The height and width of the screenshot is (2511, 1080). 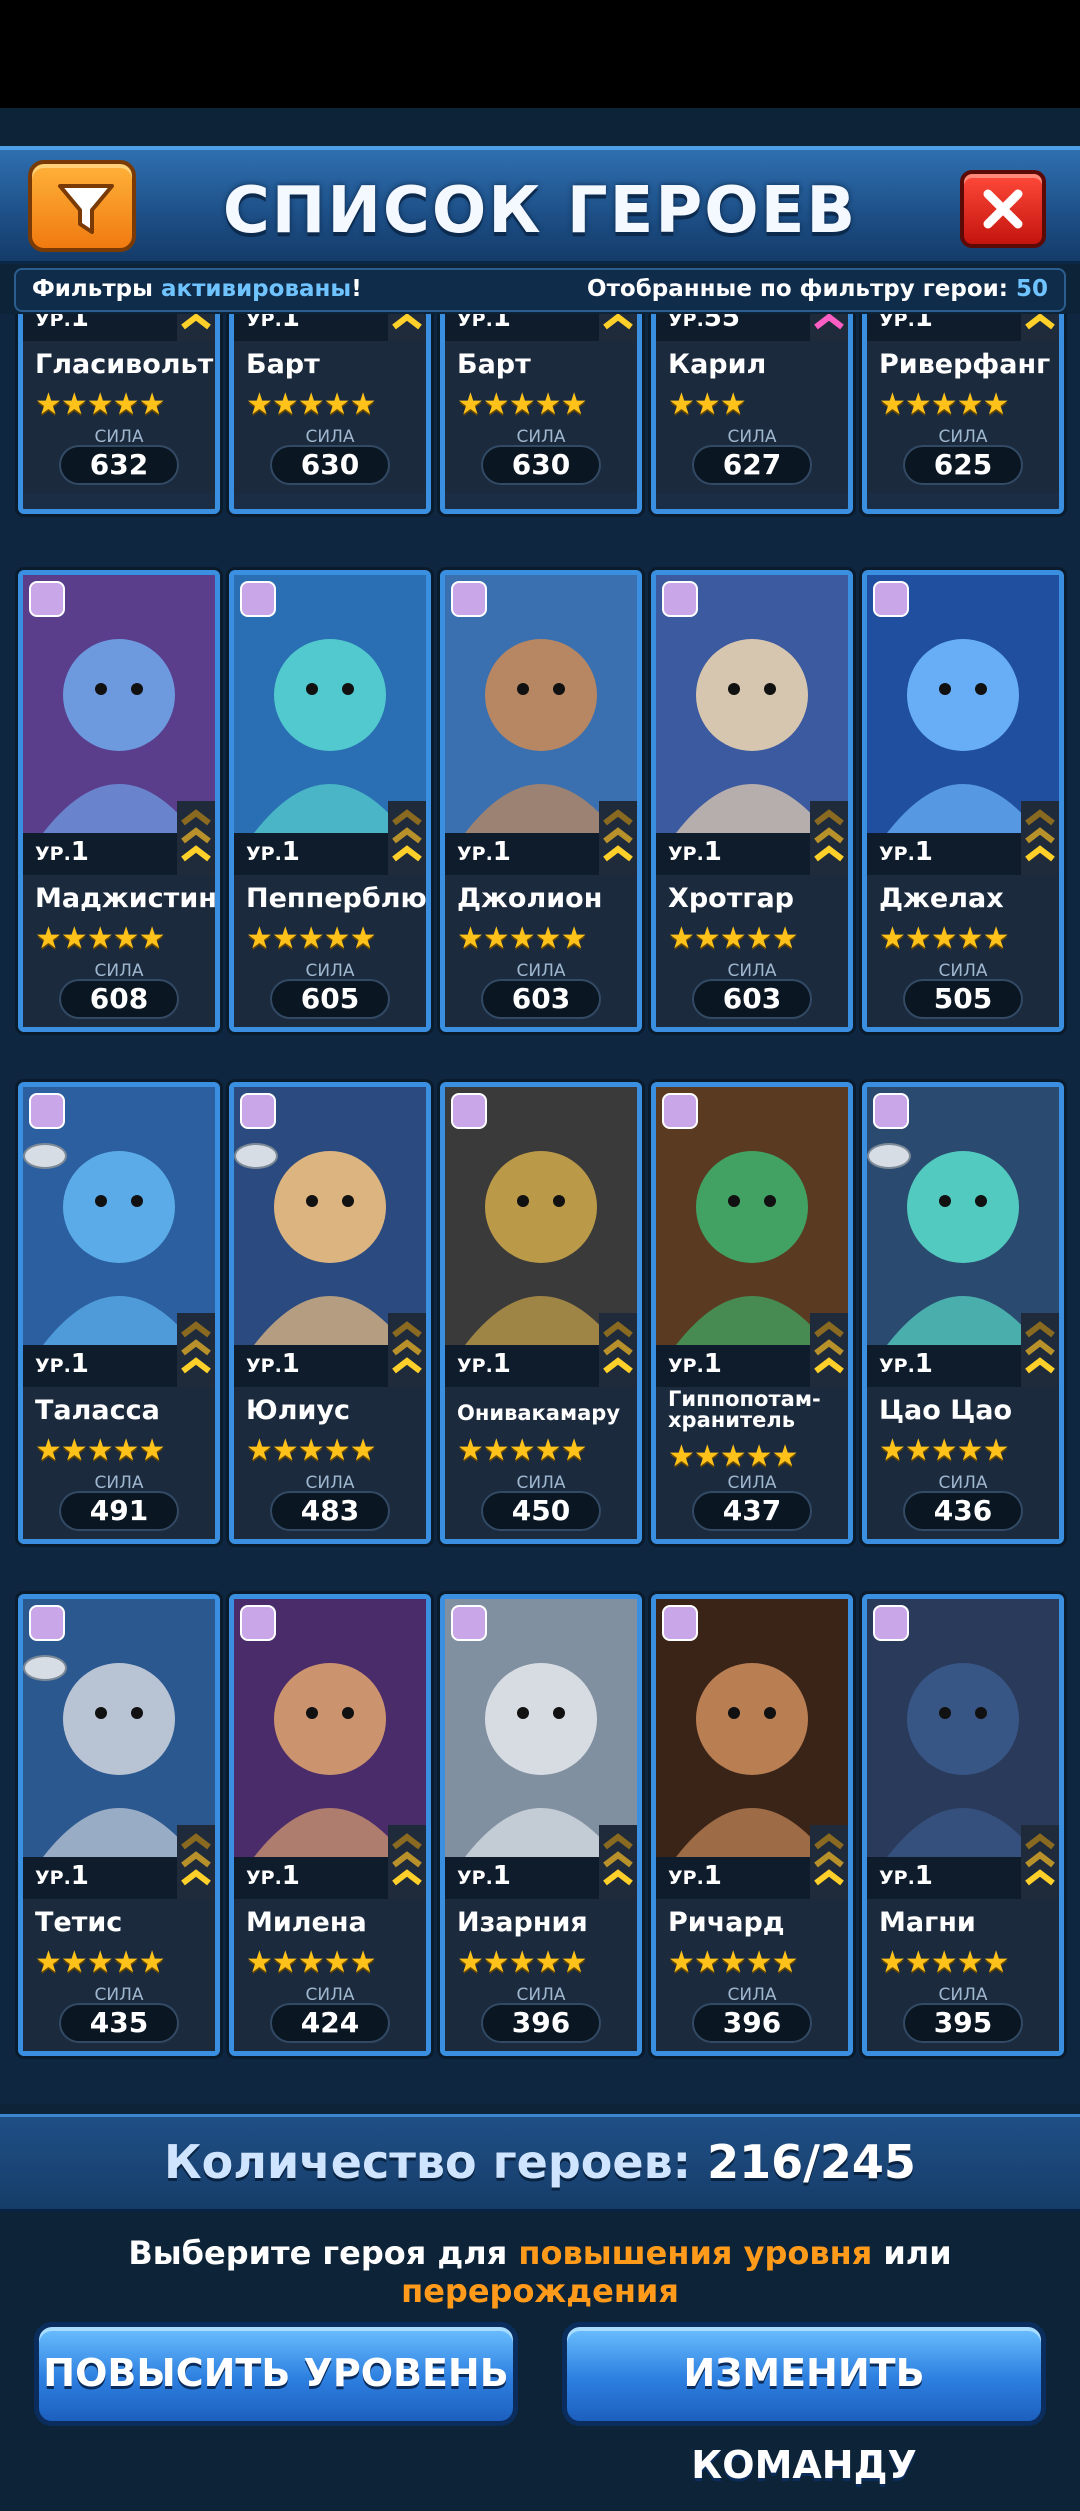 I want to click on hero-power: 396, so click(x=541, y=2023).